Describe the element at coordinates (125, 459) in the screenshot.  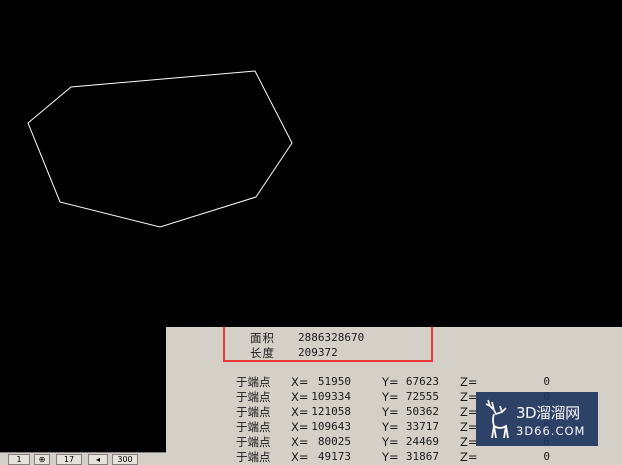
I see `status-item-3: 300` at that location.